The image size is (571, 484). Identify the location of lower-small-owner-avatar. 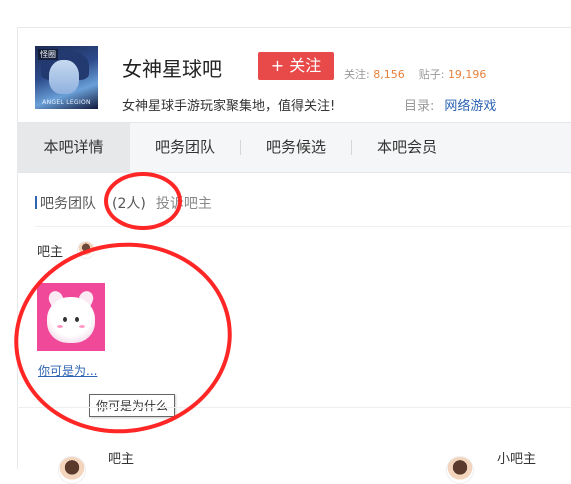
(460, 470).